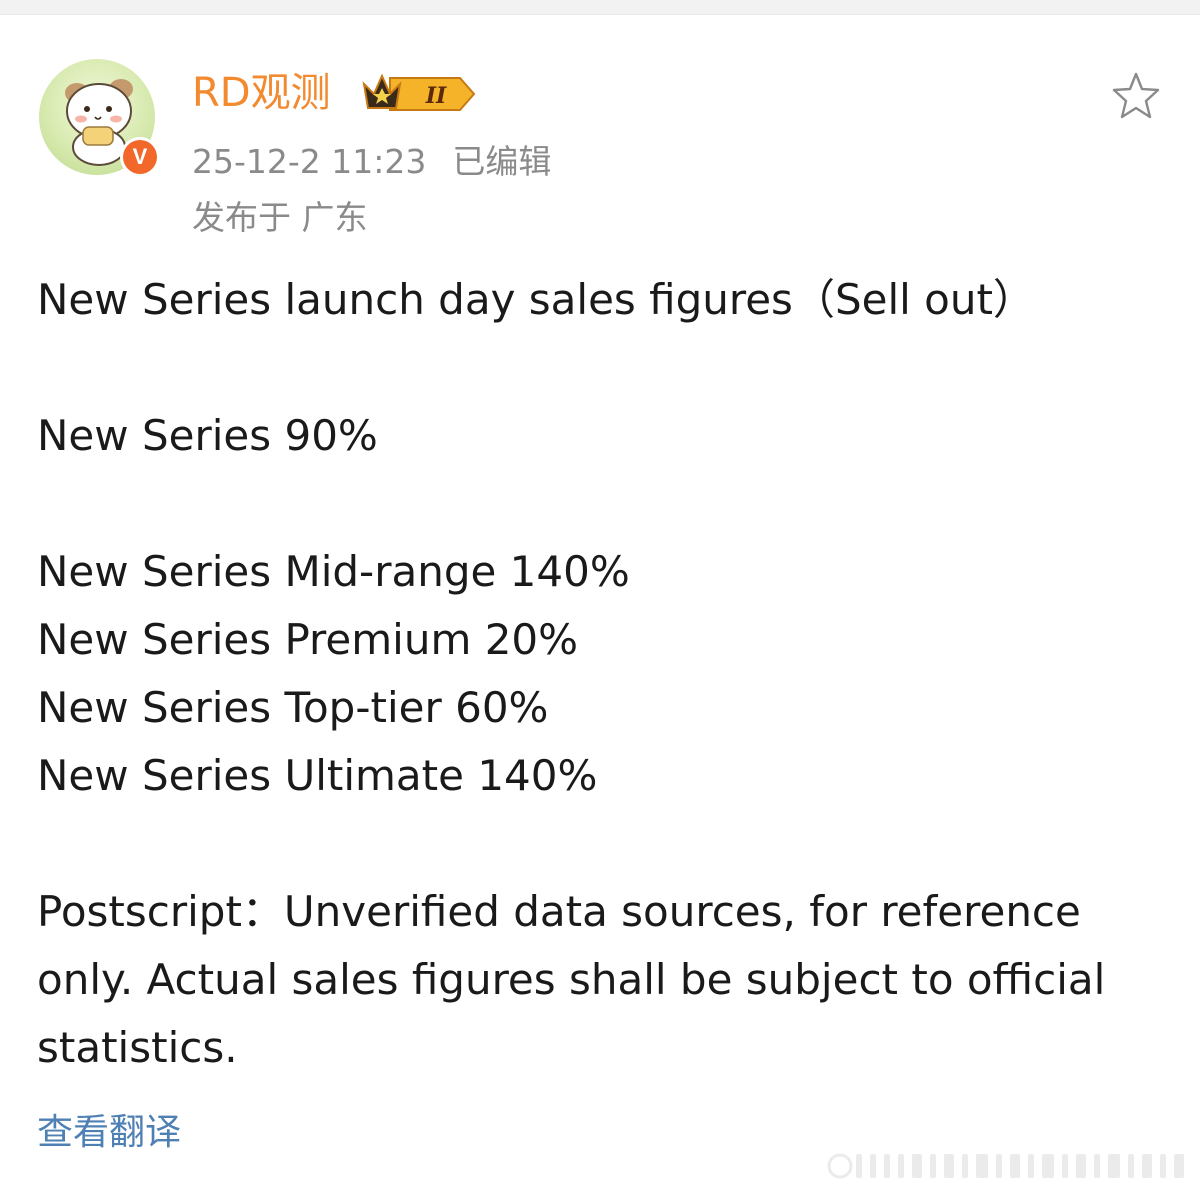  Describe the element at coordinates (1005, 1166) in the screenshot. I see `watermark` at that location.